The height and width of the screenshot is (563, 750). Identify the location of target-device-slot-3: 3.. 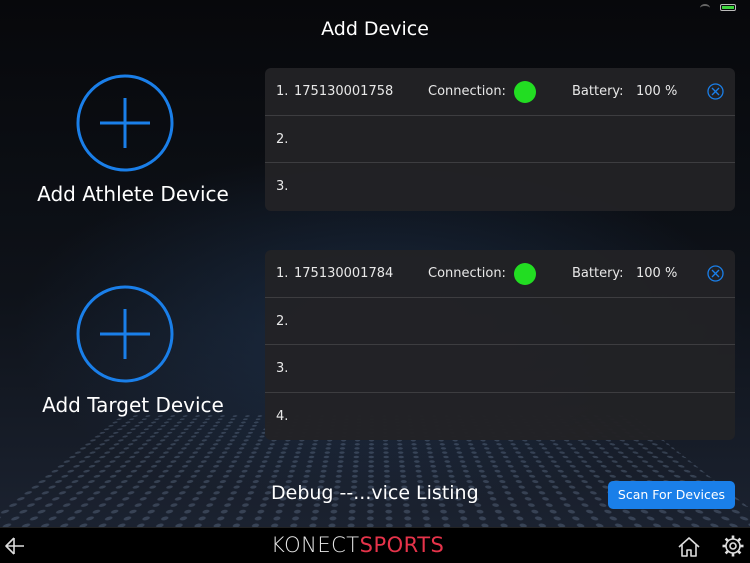
(500, 369).